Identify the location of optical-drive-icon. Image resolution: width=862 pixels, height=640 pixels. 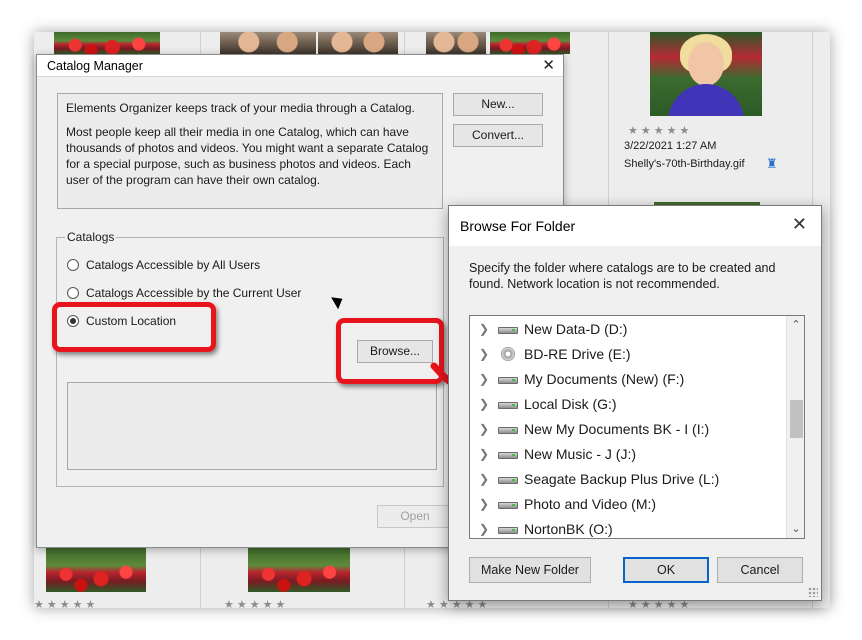
(508, 353).